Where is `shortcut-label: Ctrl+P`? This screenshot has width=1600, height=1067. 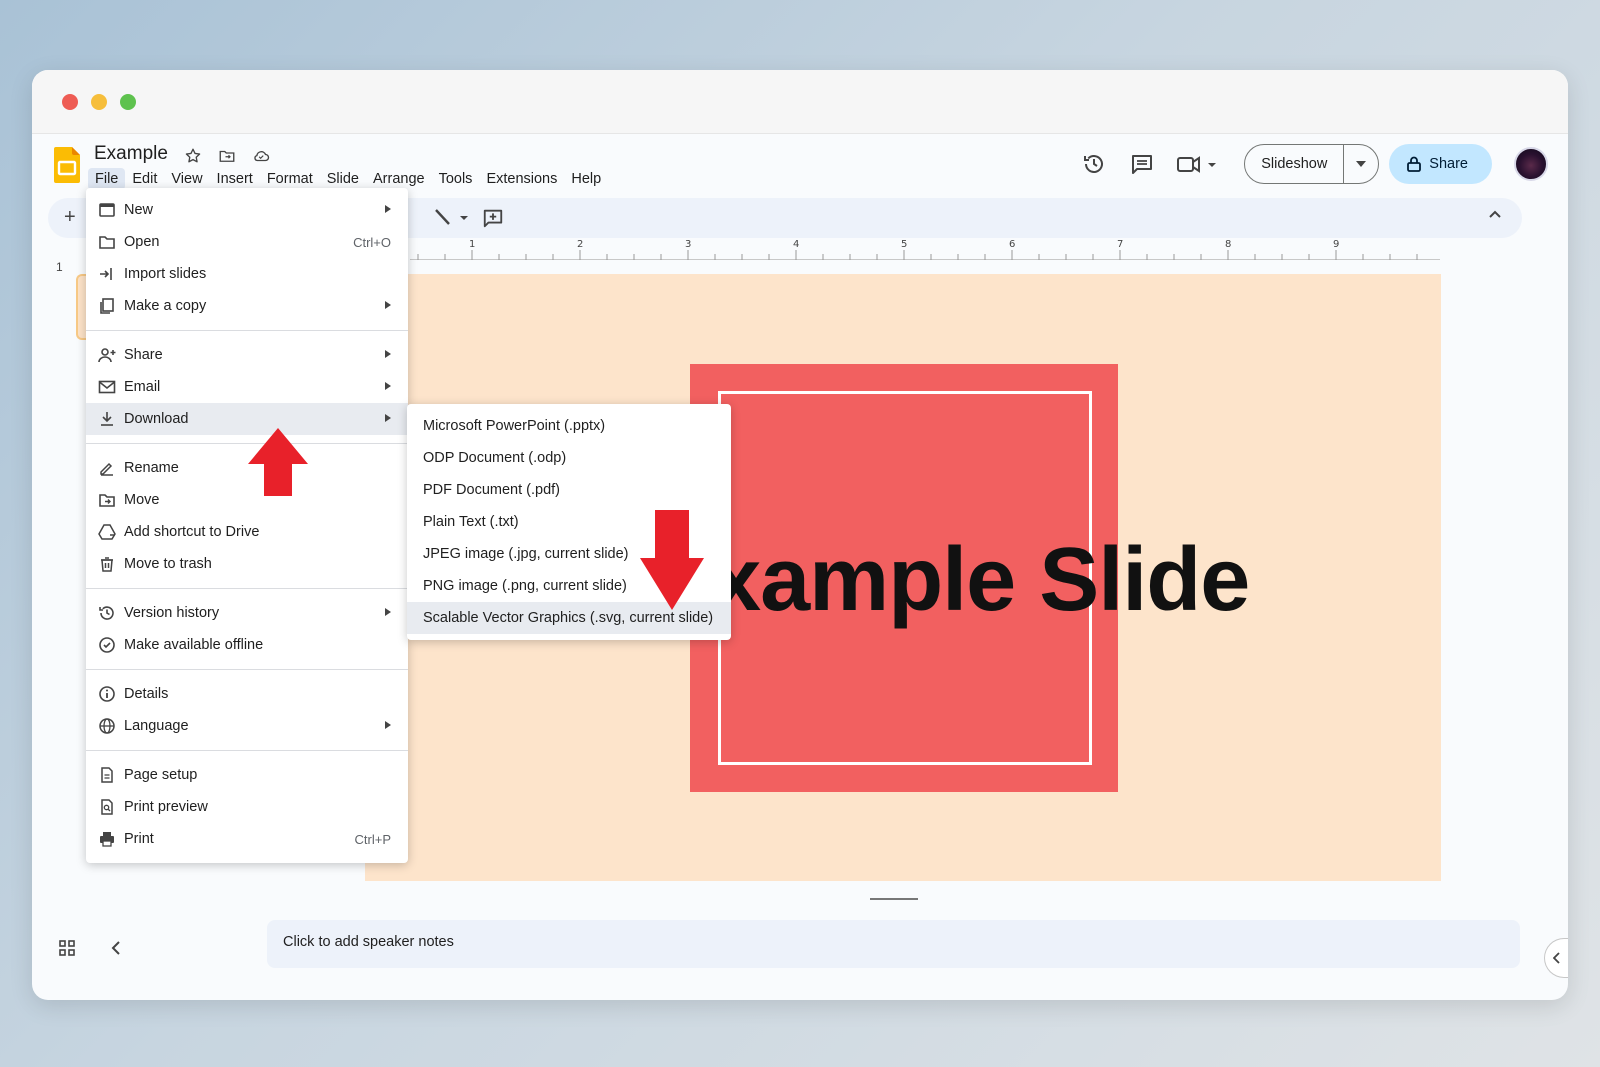 shortcut-label: Ctrl+P is located at coordinates (372, 839).